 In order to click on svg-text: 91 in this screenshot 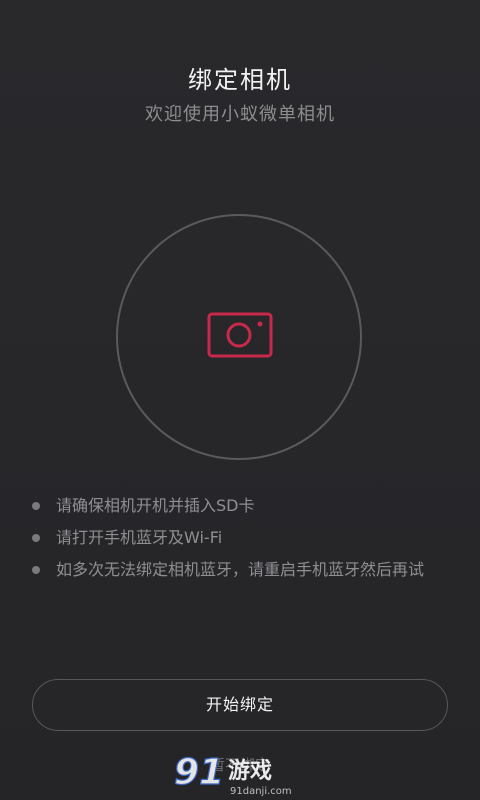, I will do `click(199, 772)`.